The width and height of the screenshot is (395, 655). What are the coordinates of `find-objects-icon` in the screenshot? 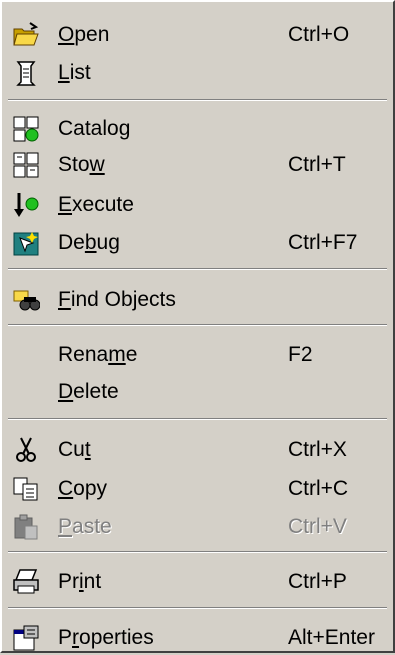 It's located at (26, 300).